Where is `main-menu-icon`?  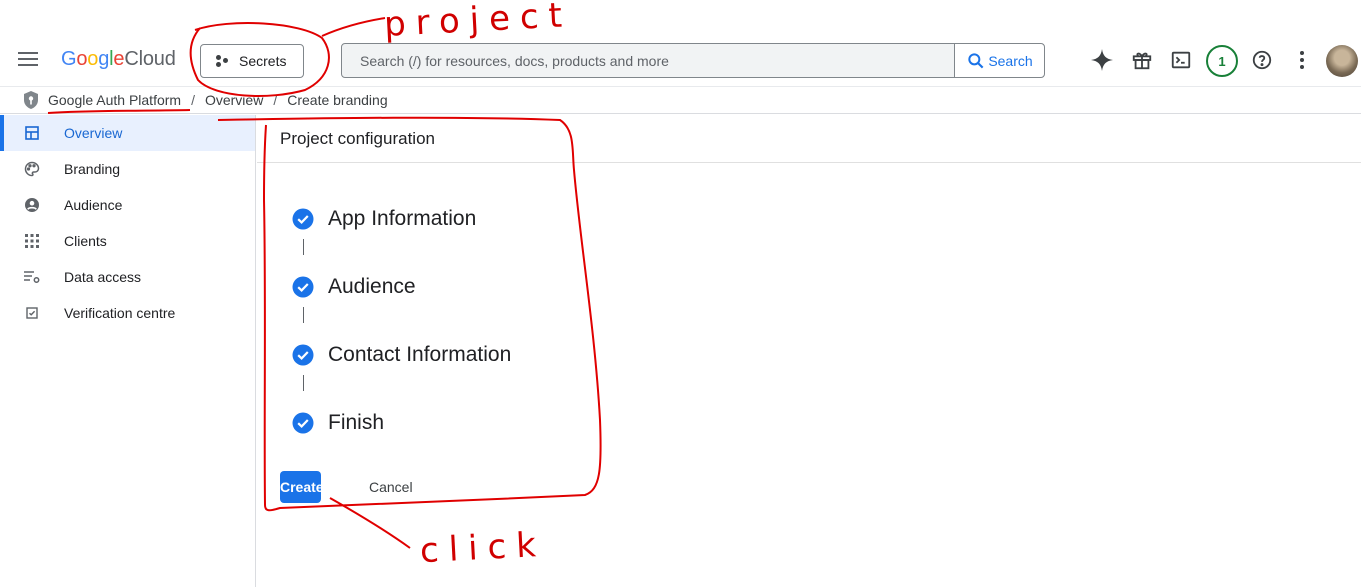 main-menu-icon is located at coordinates (28, 60).